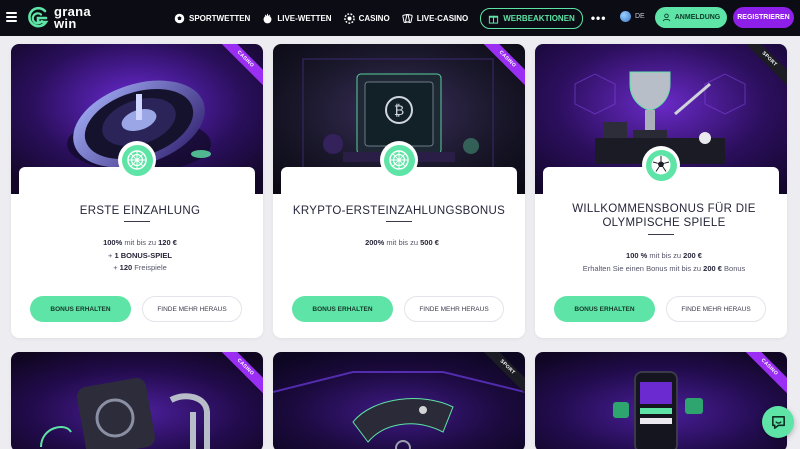 Image resolution: width=800 pixels, height=449 pixels. I want to click on mobile-app-image: CASINO, so click(661, 400).